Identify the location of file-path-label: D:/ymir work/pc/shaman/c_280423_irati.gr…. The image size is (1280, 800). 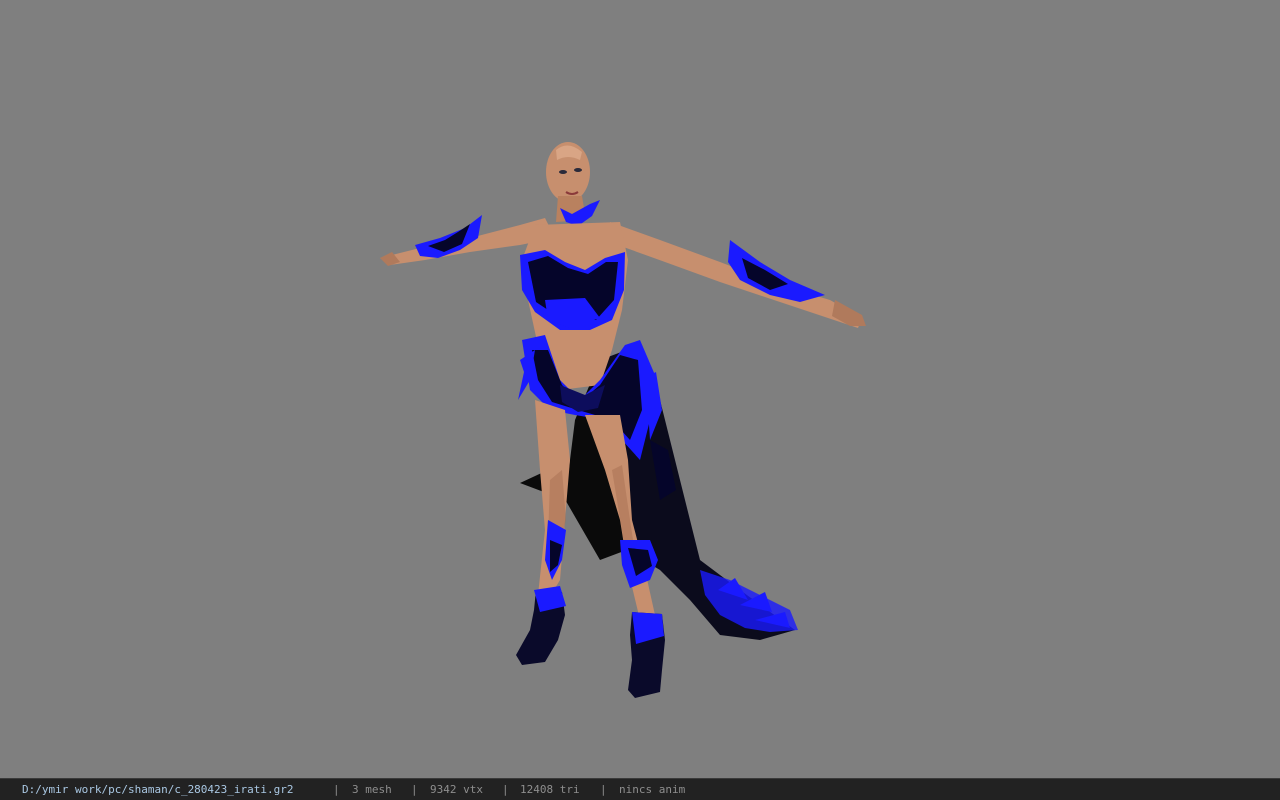
(158, 789).